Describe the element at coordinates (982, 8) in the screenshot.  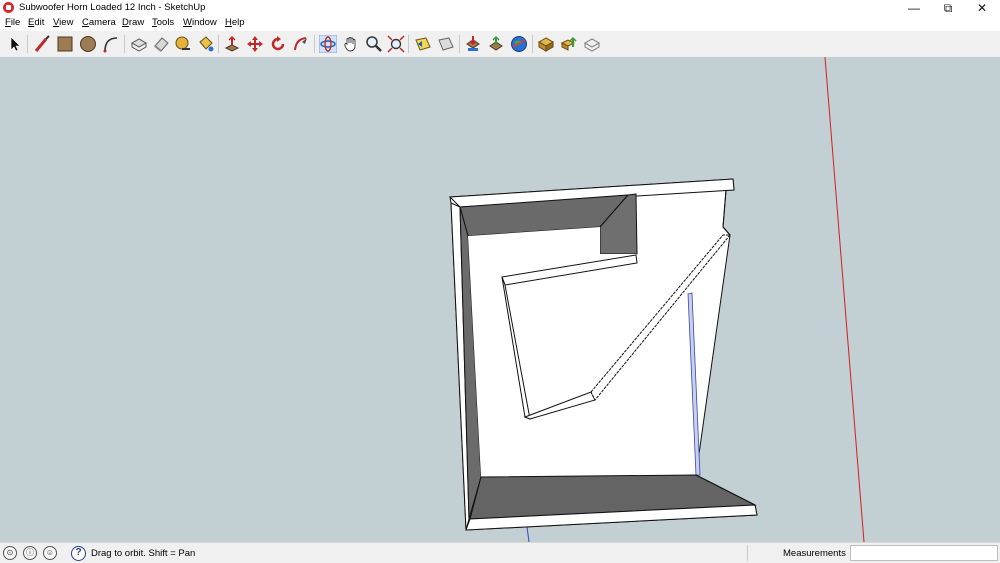
I see `close-button: ✕` at that location.